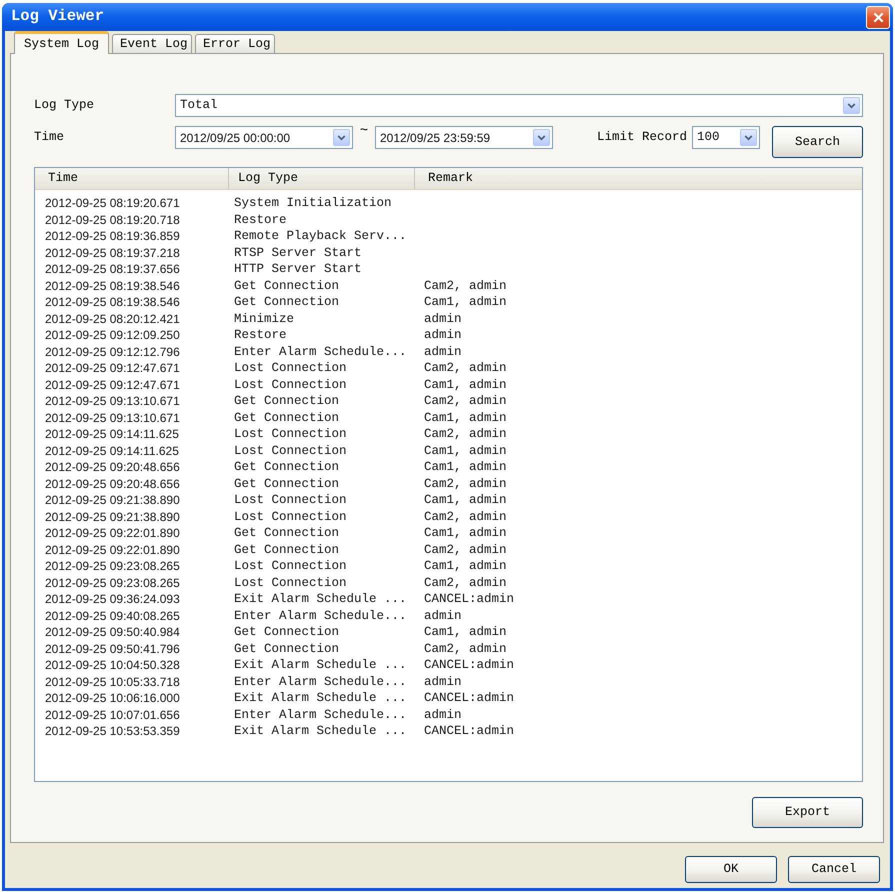 This screenshot has height=892, width=895. I want to click on time-cell: 2012-09-25 08:19:36.859, so click(112, 236).